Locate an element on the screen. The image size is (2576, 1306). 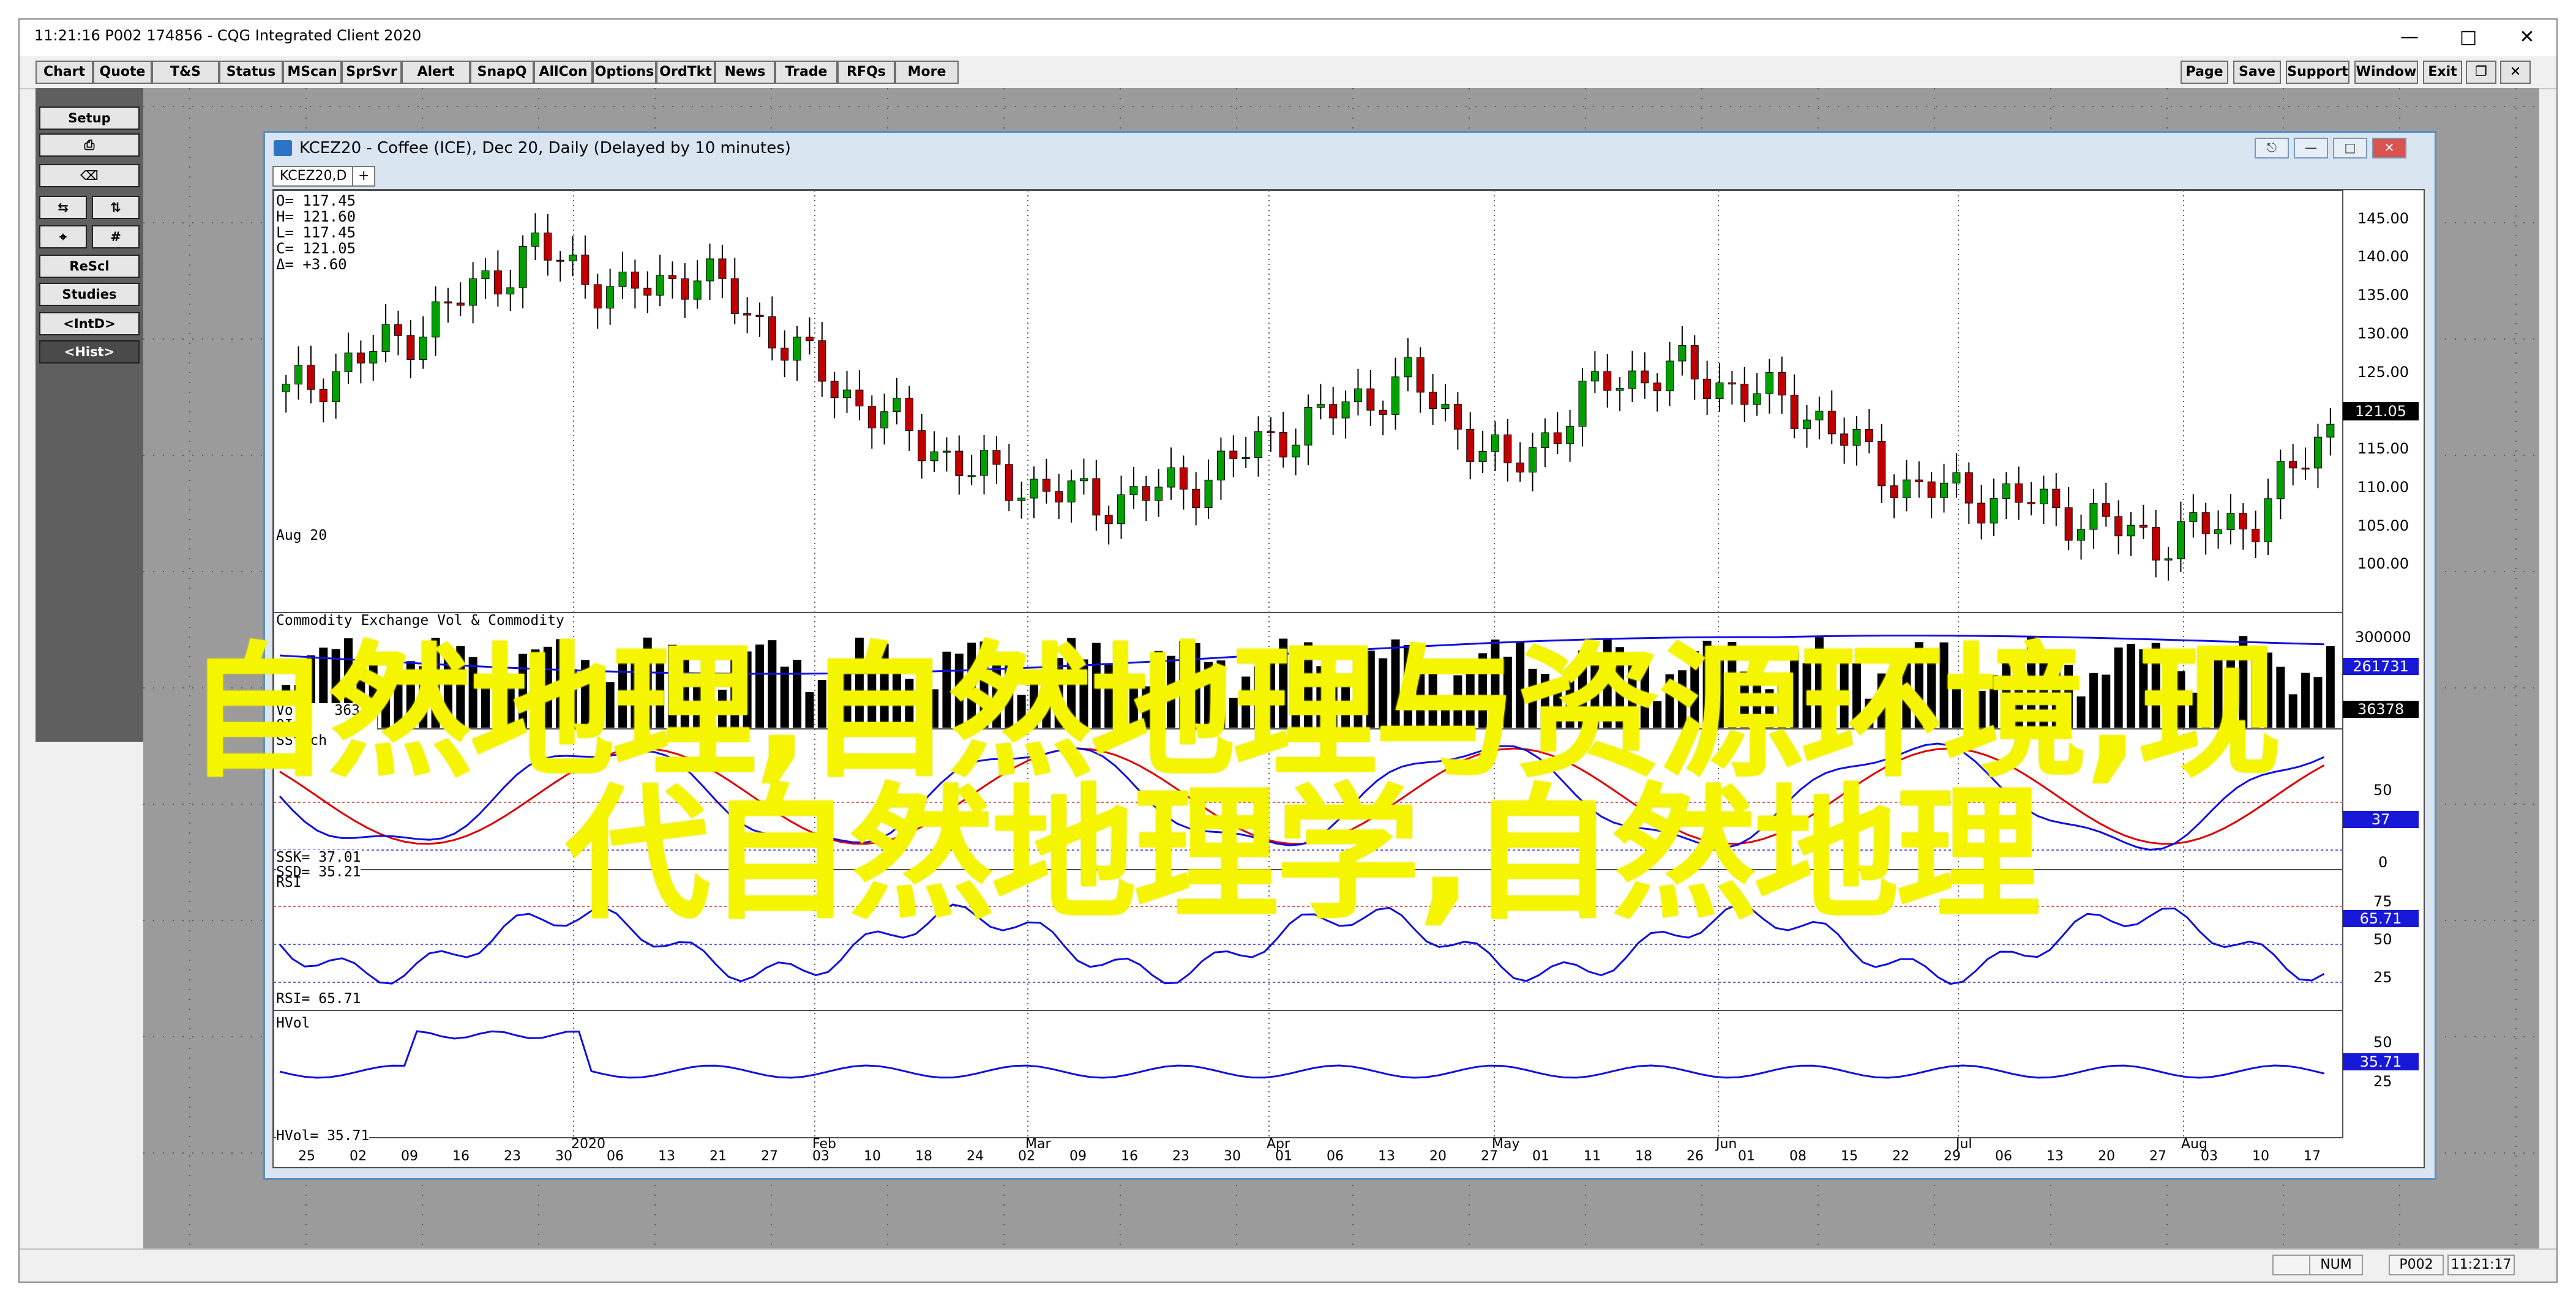
eraser-icon: ⌫ is located at coordinates (89, 175).